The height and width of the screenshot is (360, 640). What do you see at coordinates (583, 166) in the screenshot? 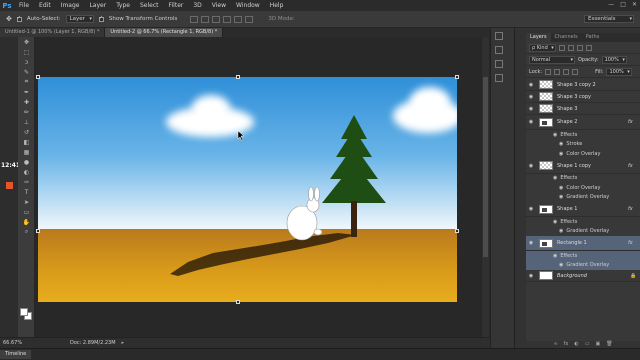
I see `layer-row: ◉ Shape 1 copy fx` at bounding box center [583, 166].